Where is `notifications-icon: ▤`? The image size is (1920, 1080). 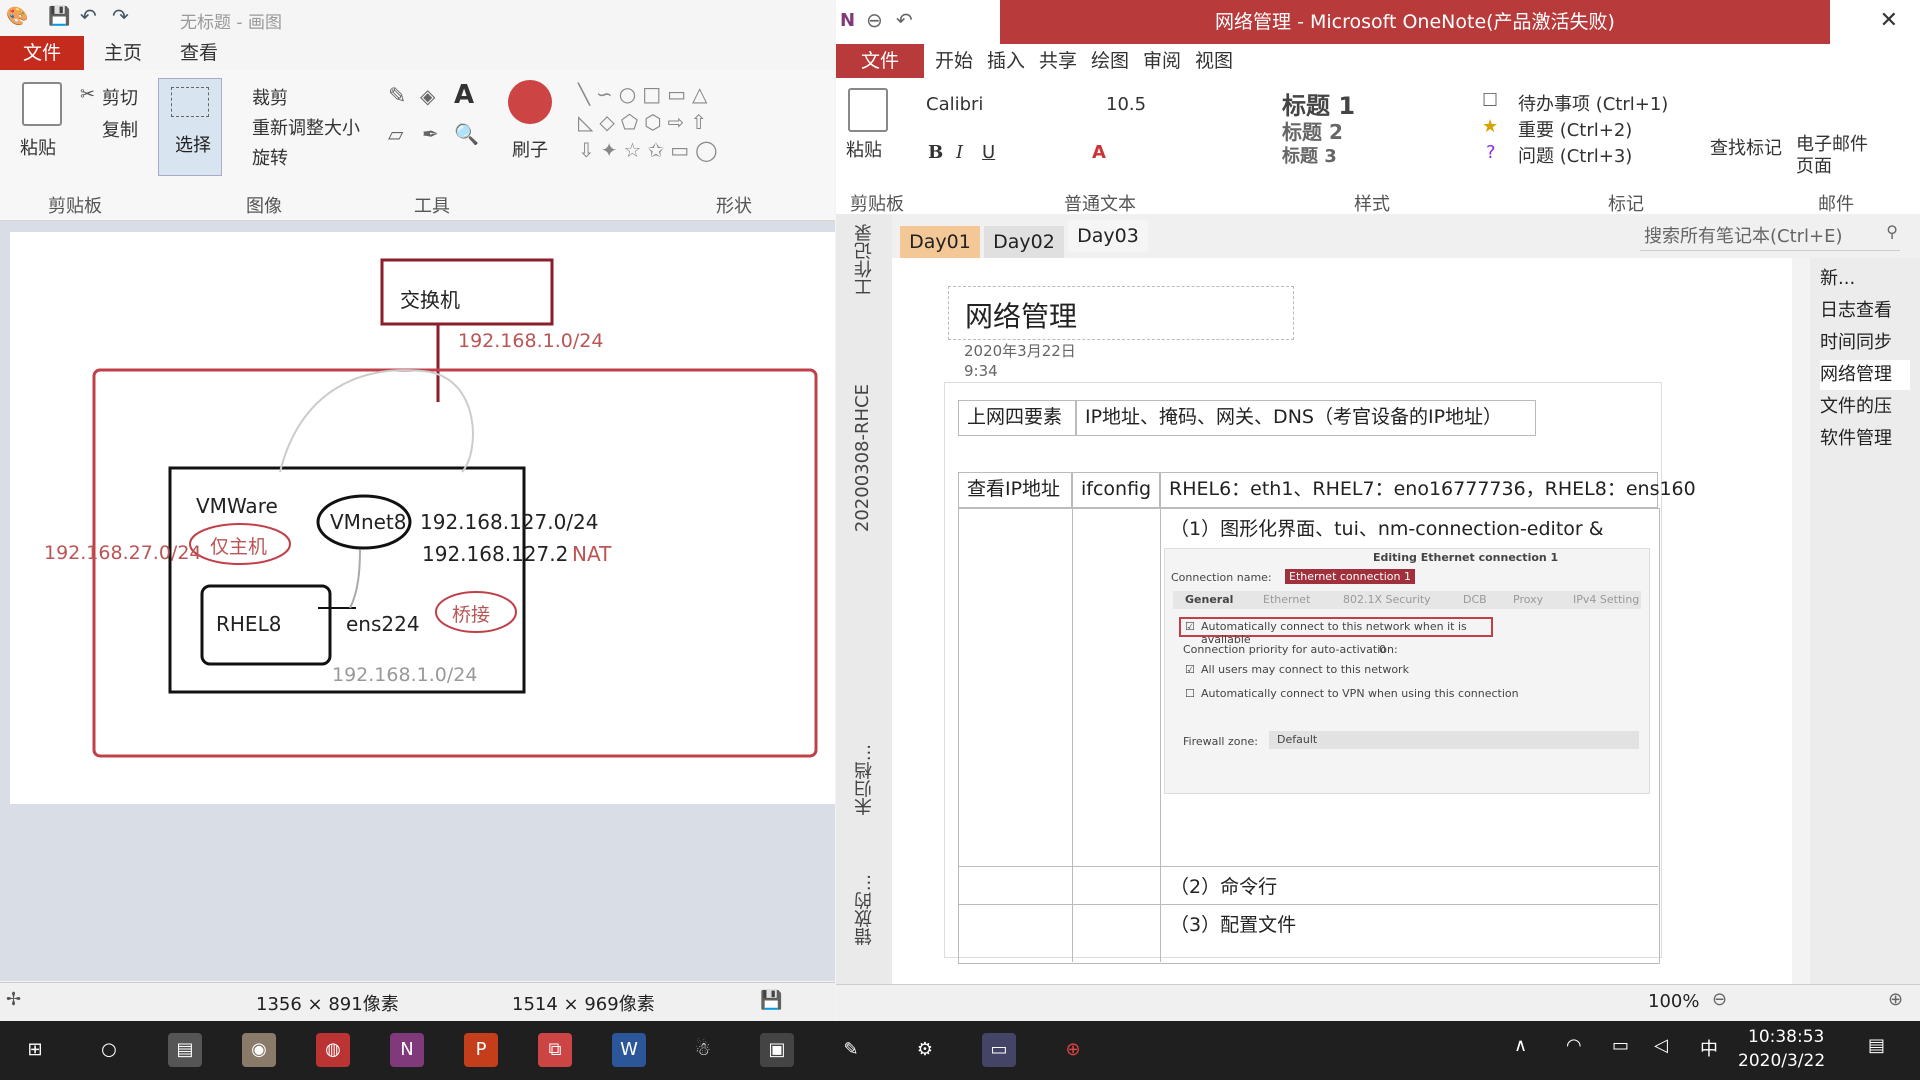
notifications-icon: ▤ is located at coordinates (1876, 1045).